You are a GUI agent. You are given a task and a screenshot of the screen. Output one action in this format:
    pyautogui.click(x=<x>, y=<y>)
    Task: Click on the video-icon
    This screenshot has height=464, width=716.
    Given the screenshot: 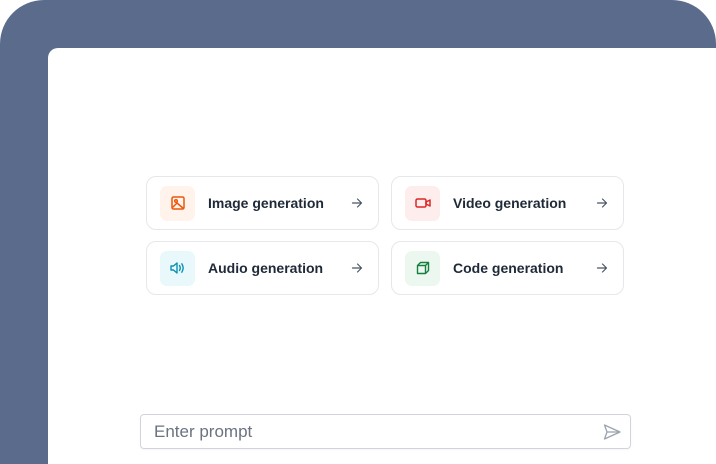 What is the action you would take?
    pyautogui.click(x=422, y=203)
    